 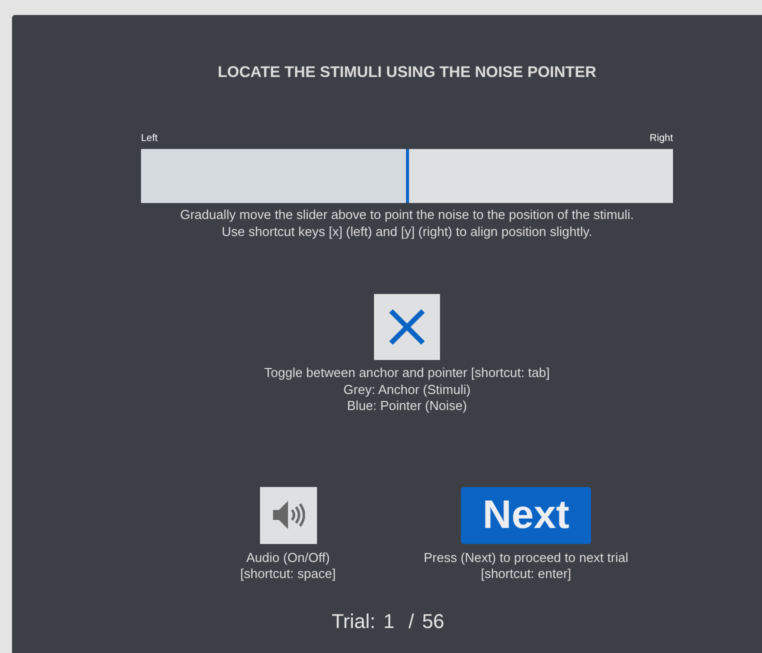 What do you see at coordinates (407, 406) in the screenshot?
I see `instruction-text: Blue: Pointer (Noise)` at bounding box center [407, 406].